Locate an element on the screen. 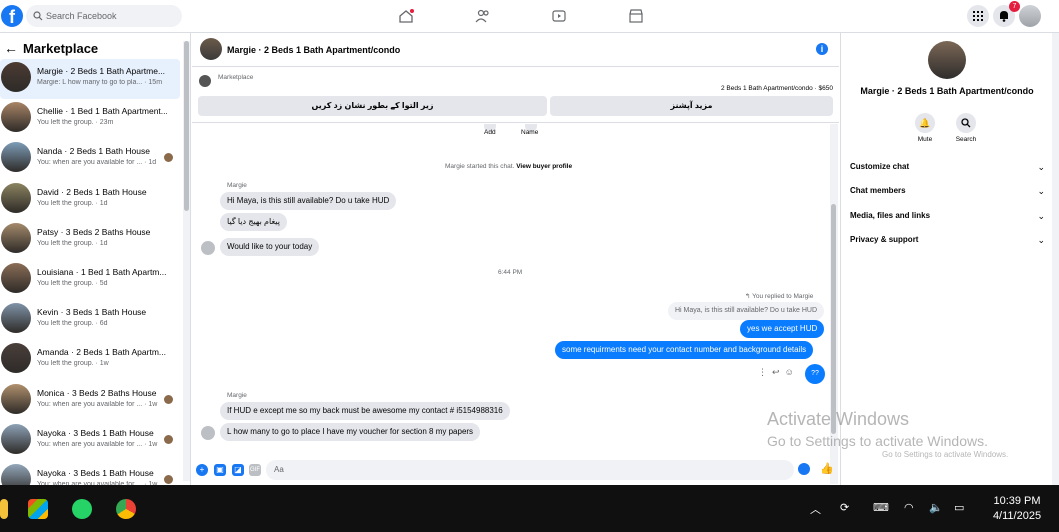  react-icon: ☺ is located at coordinates (789, 372).